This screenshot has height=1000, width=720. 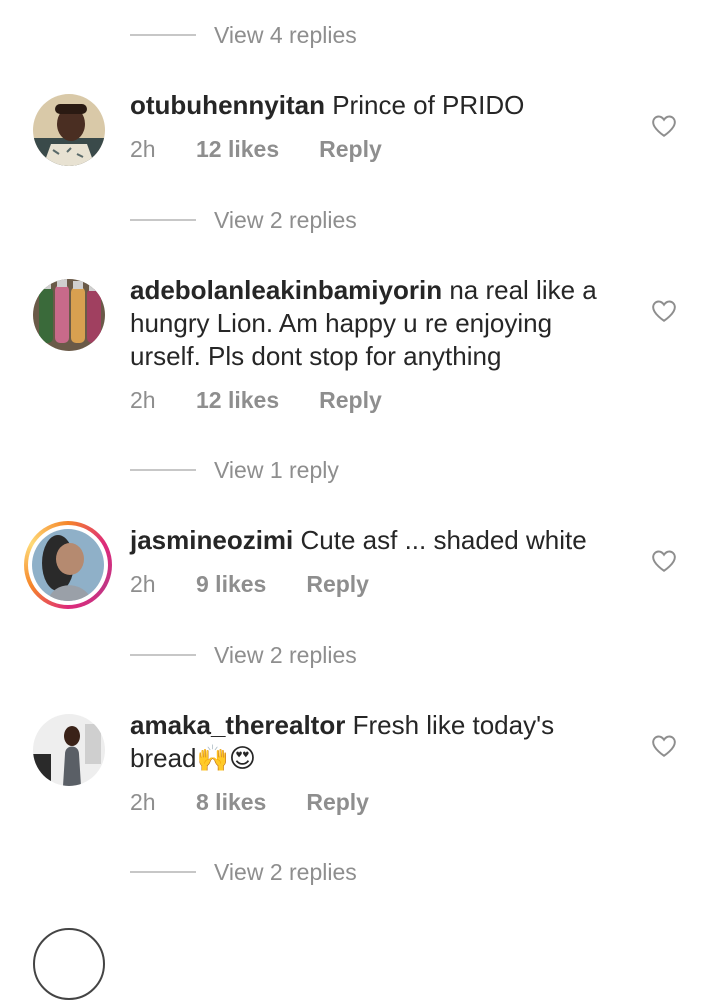 I want to click on comment-meta: 2h 8 likes Reply, so click(x=249, y=802).